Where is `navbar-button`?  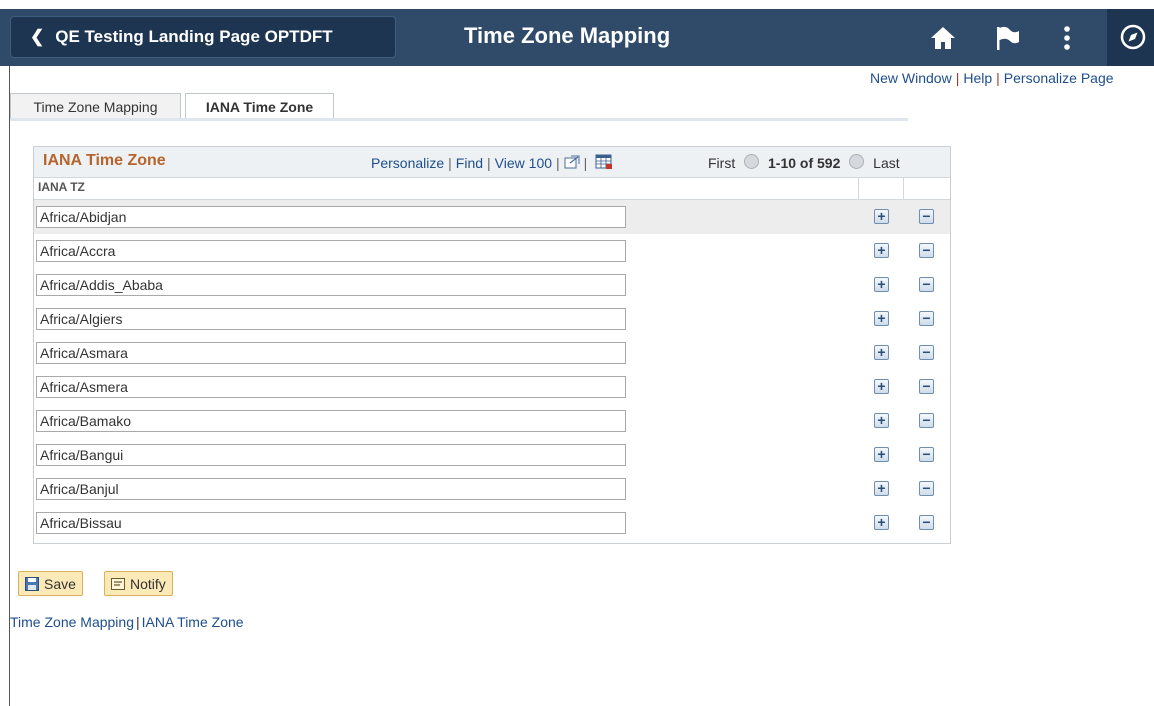
navbar-button is located at coordinates (1130, 37).